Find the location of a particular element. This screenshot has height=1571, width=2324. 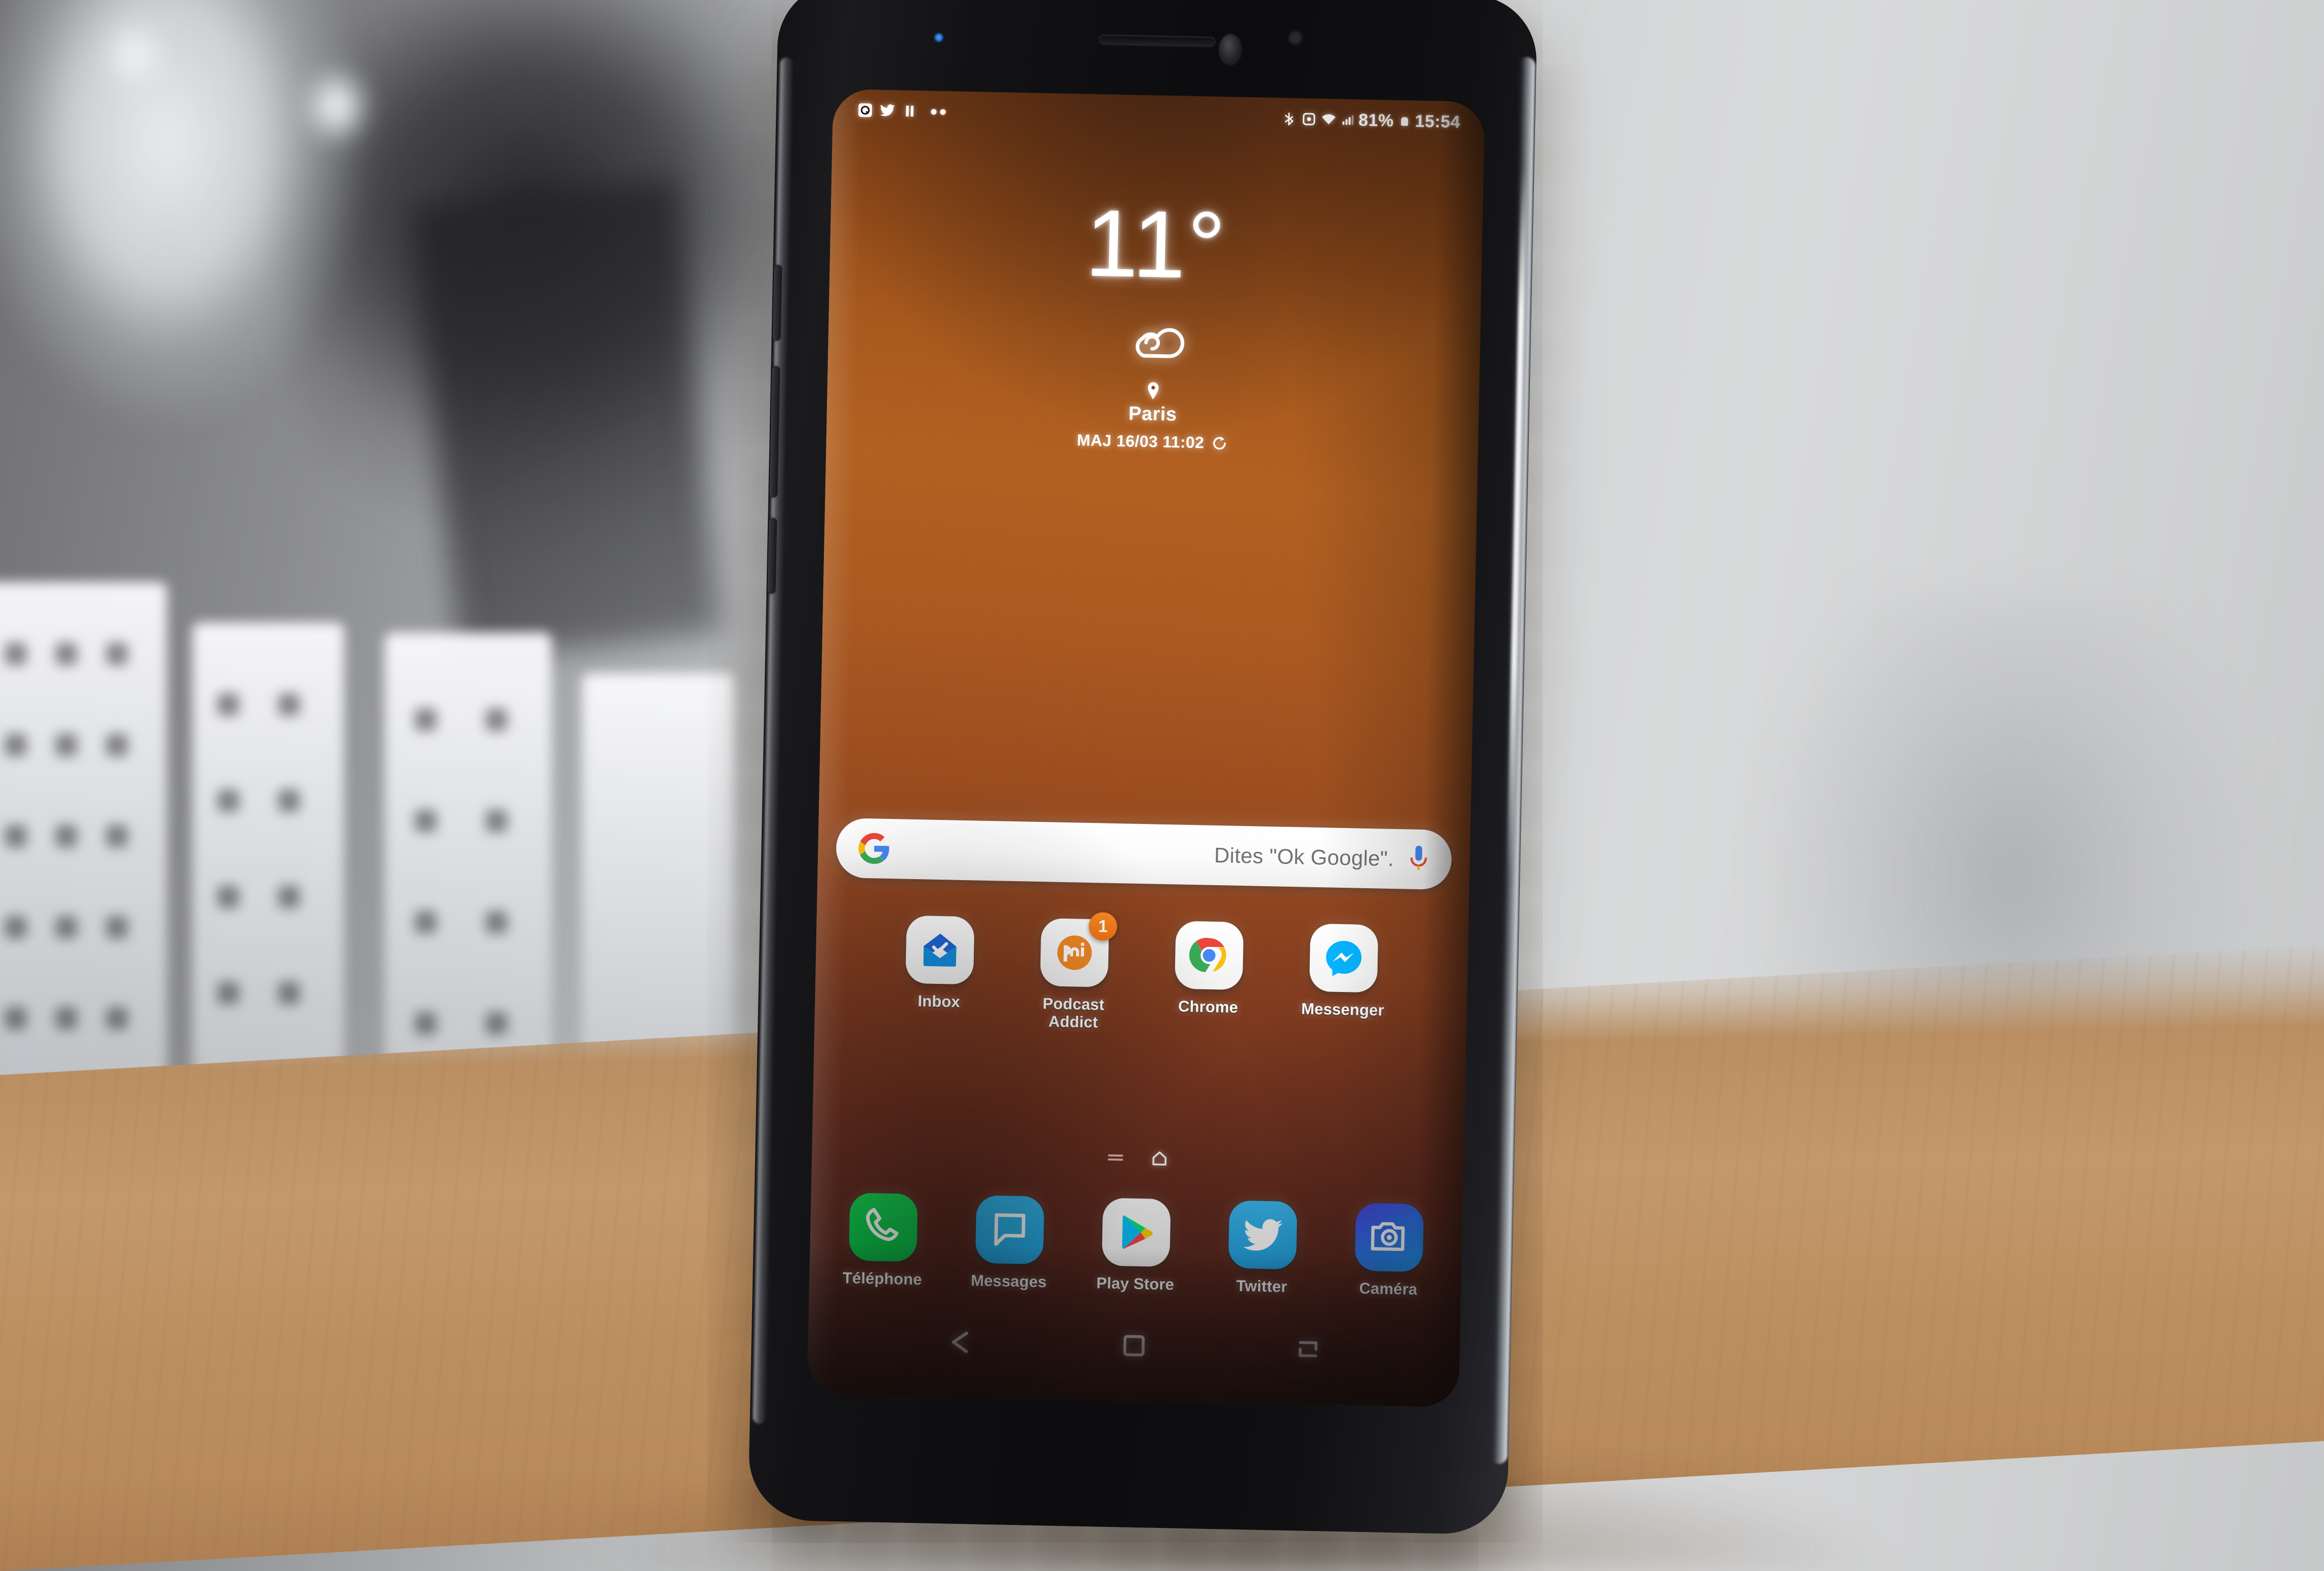

app-inbox: Inbox is located at coordinates (939, 972).